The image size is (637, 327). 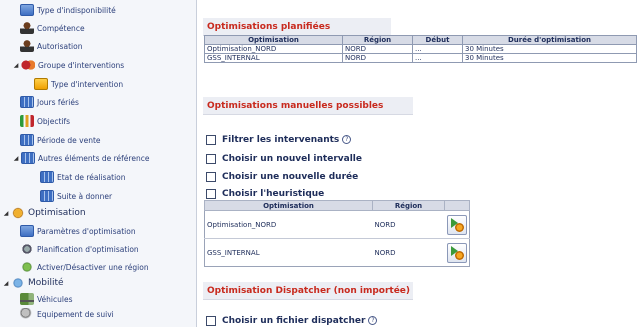 What do you see at coordinates (69, 140) in the screenshot?
I see `sidebar-item-label: Période de vente` at bounding box center [69, 140].